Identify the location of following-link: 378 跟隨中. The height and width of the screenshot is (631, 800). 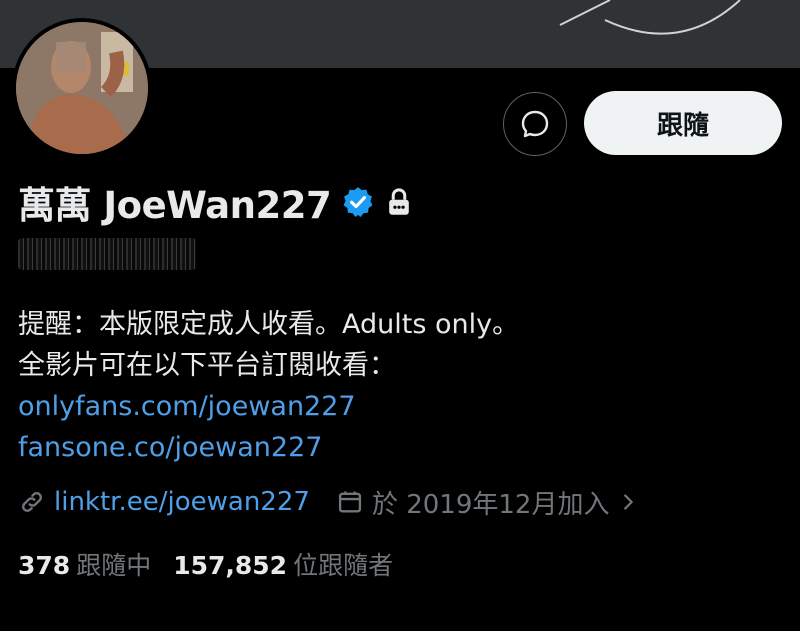
(84, 564).